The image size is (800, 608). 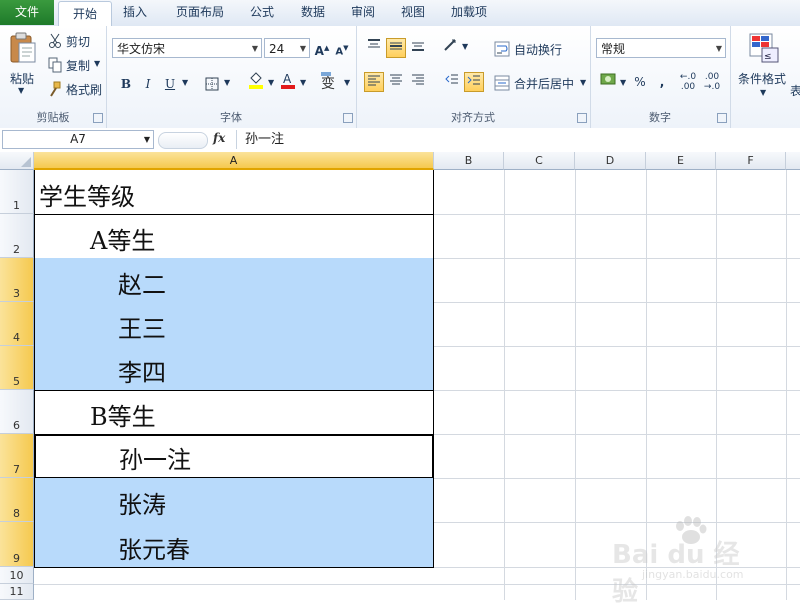 What do you see at coordinates (287, 48) in the screenshot?
I see `font-size-select: 24 ▼` at bounding box center [287, 48].